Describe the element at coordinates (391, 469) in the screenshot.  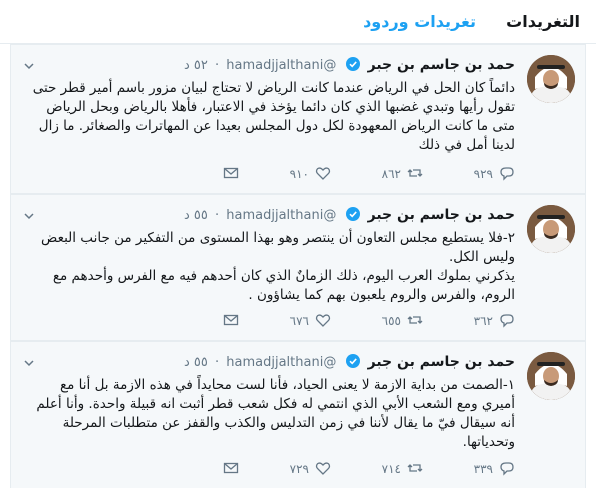
I see `retweet-count: ٧١٤` at that location.